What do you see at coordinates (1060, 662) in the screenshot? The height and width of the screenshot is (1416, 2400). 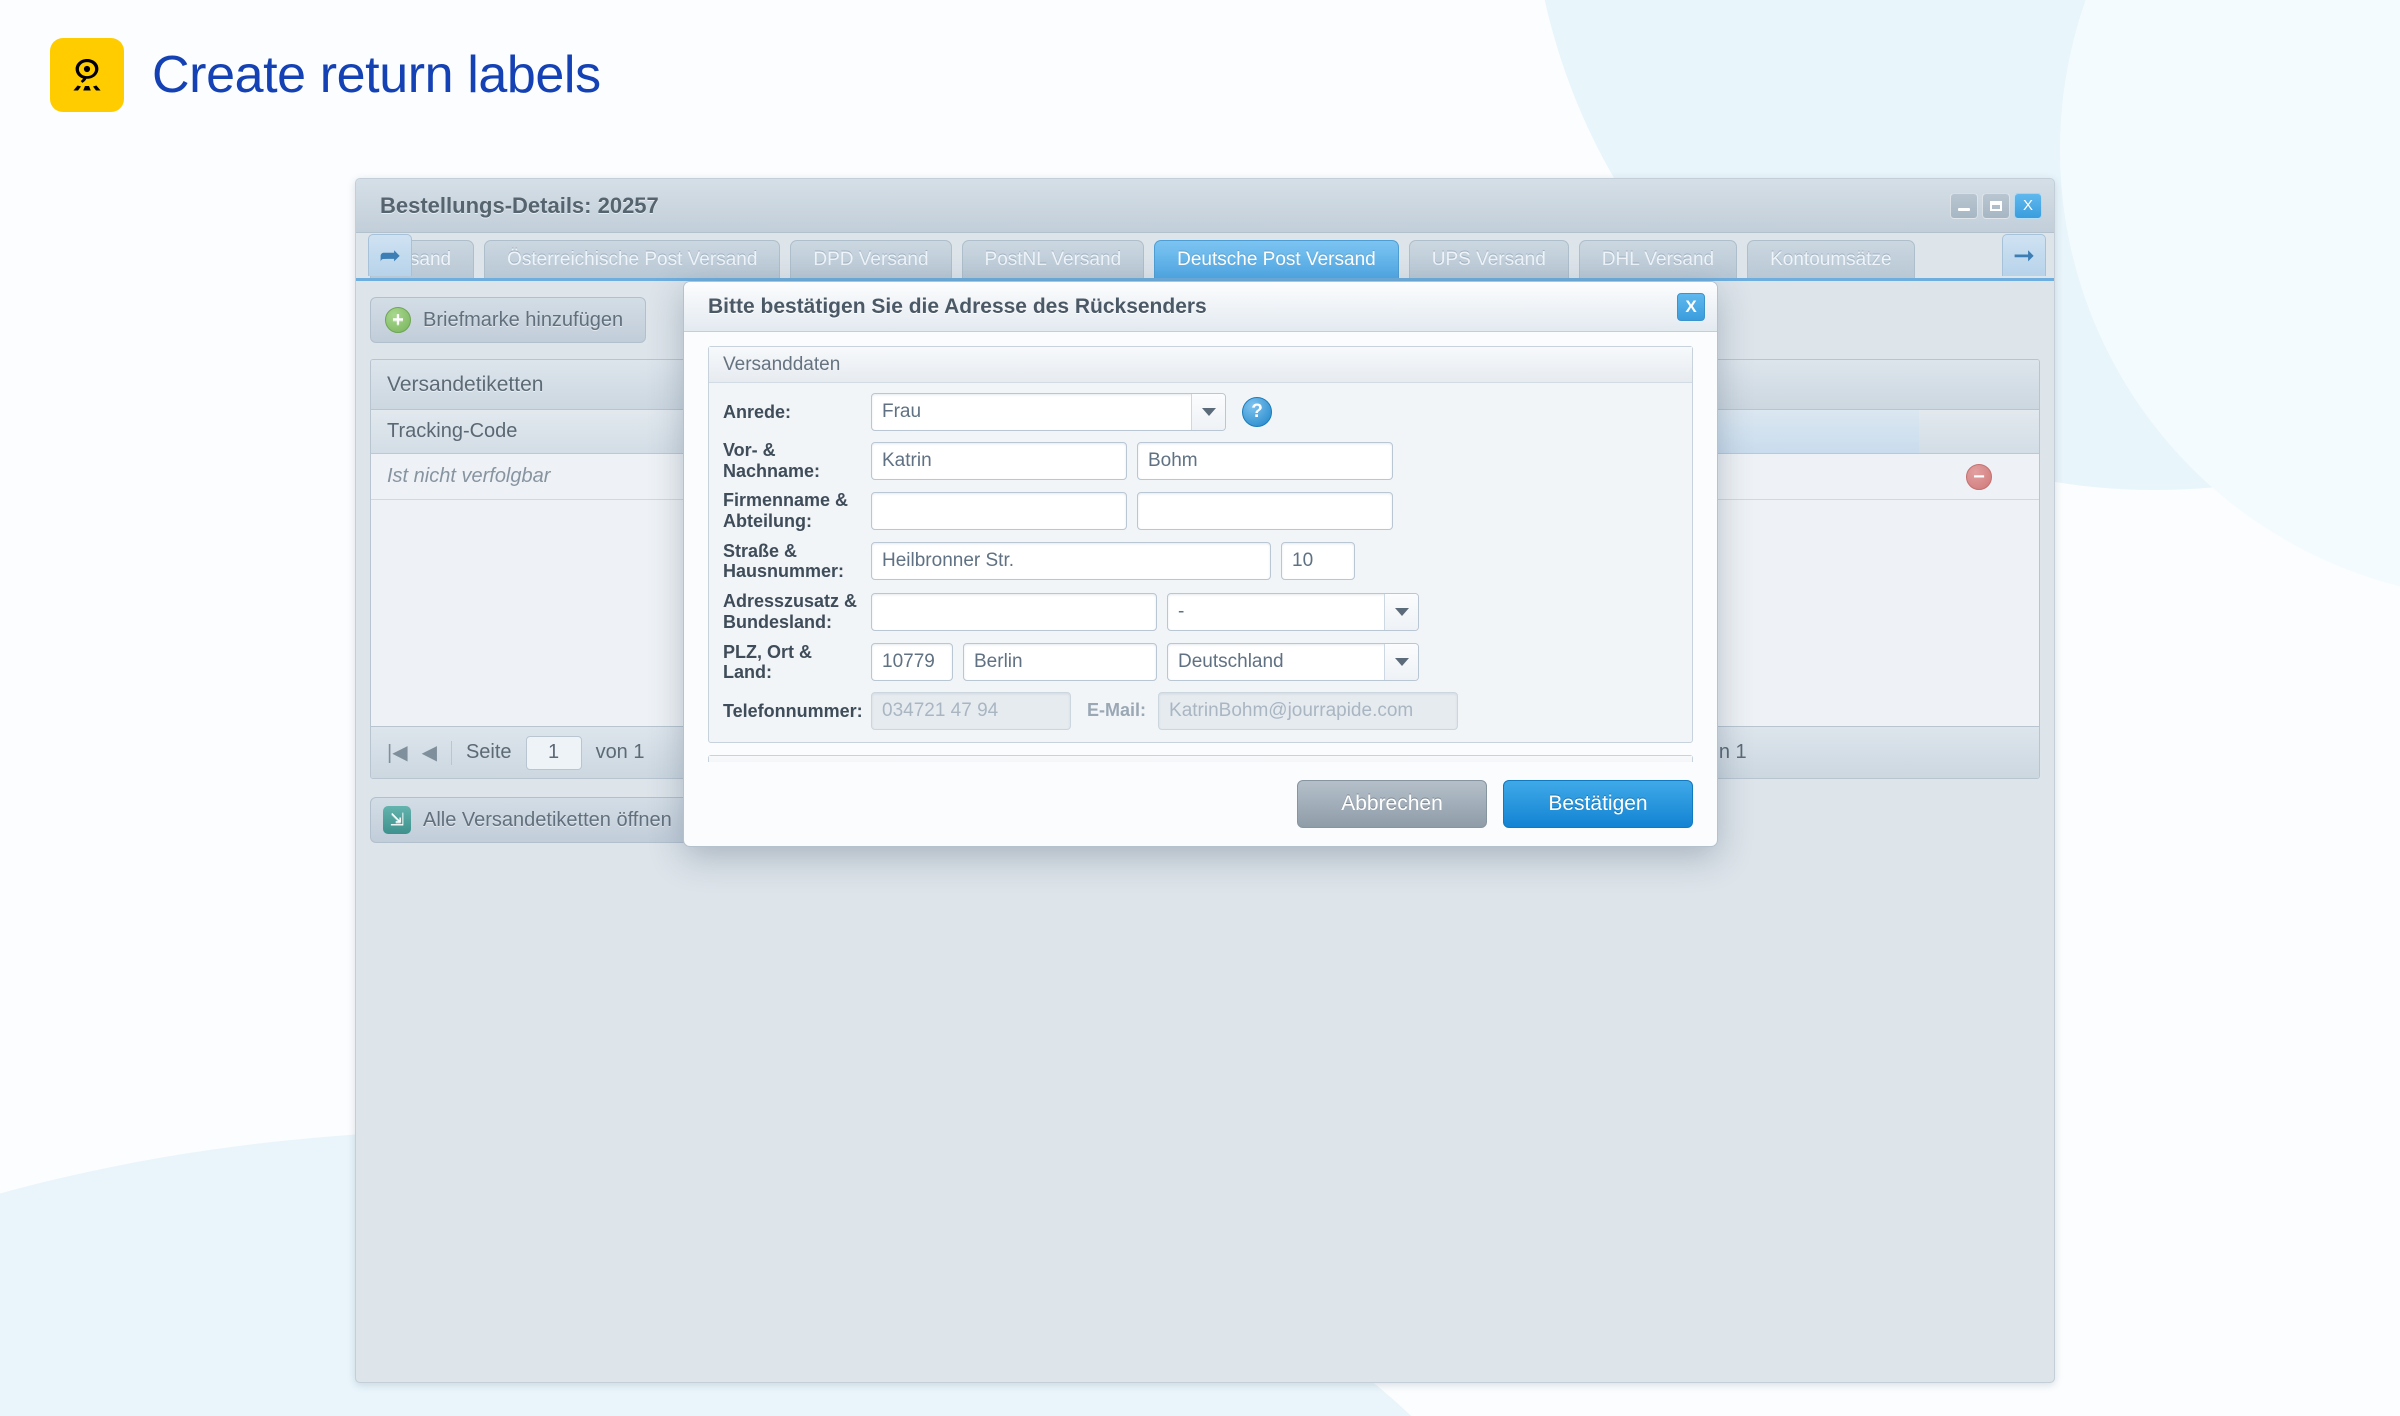 I see `city-input: Berlin` at bounding box center [1060, 662].